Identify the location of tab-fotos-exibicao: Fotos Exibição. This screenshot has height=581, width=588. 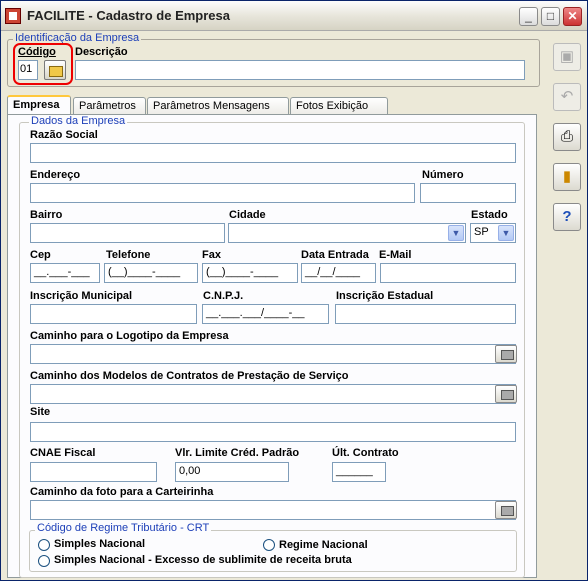
(339, 106).